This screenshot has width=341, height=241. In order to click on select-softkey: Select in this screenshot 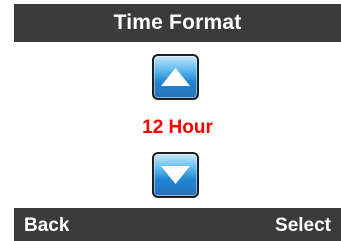, I will do `click(303, 224)`.